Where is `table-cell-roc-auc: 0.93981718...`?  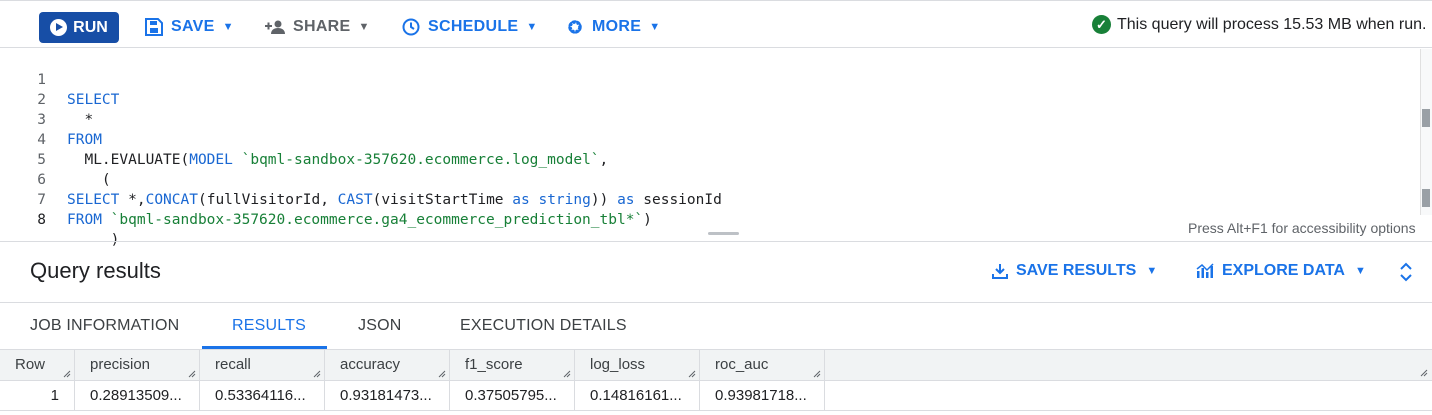 table-cell-roc-auc: 0.93981718... is located at coordinates (762, 396).